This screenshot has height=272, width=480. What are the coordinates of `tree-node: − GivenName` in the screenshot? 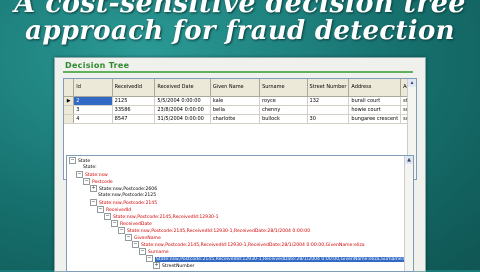 It's located at (143, 237).